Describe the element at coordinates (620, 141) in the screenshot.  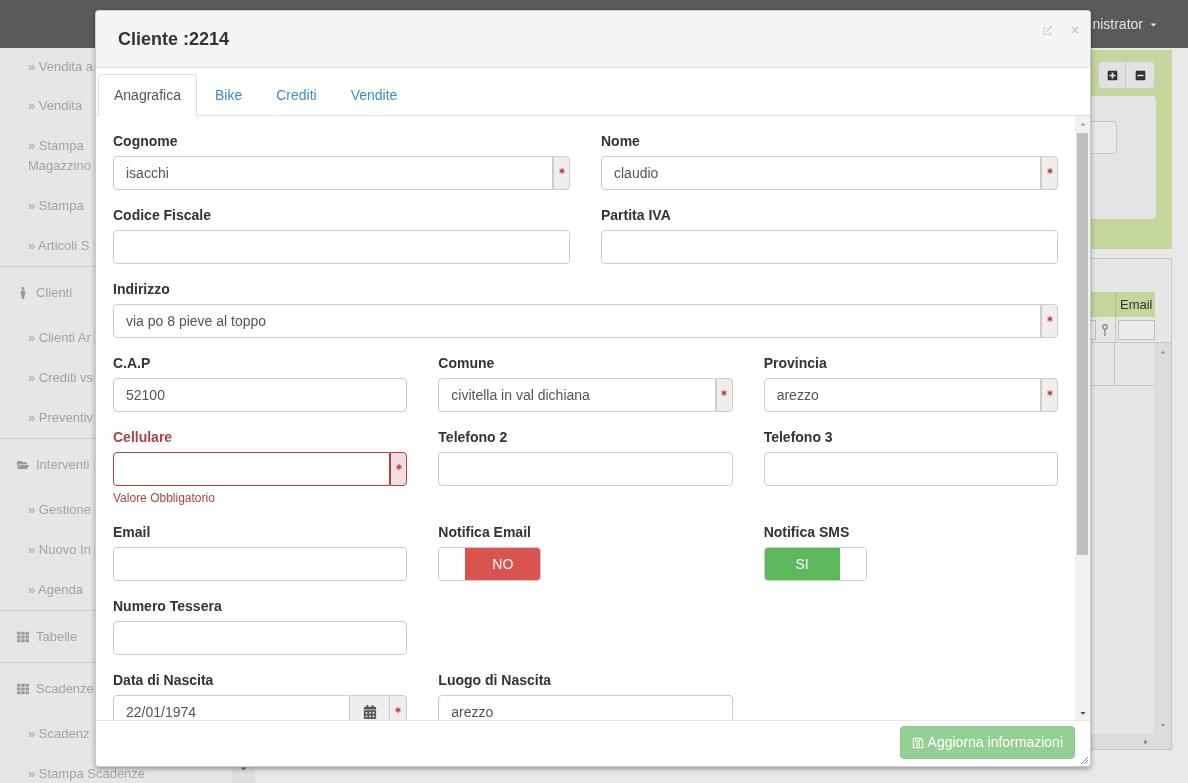
I see `field-label: Nome` at that location.